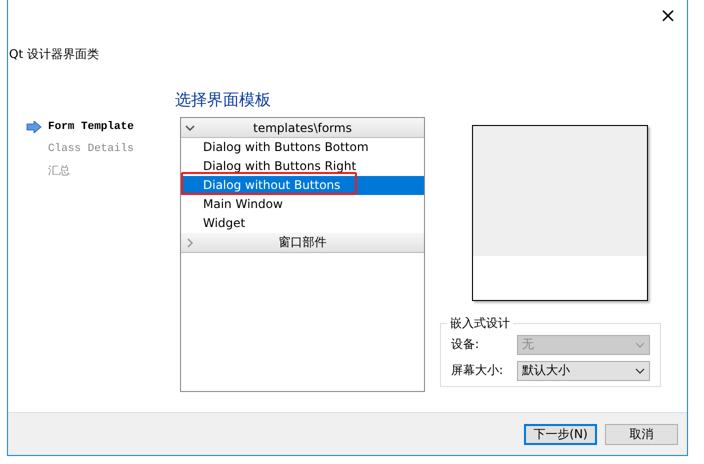 The height and width of the screenshot is (464, 704). What do you see at coordinates (91, 126) in the screenshot?
I see `wizard-step: Form Template` at bounding box center [91, 126].